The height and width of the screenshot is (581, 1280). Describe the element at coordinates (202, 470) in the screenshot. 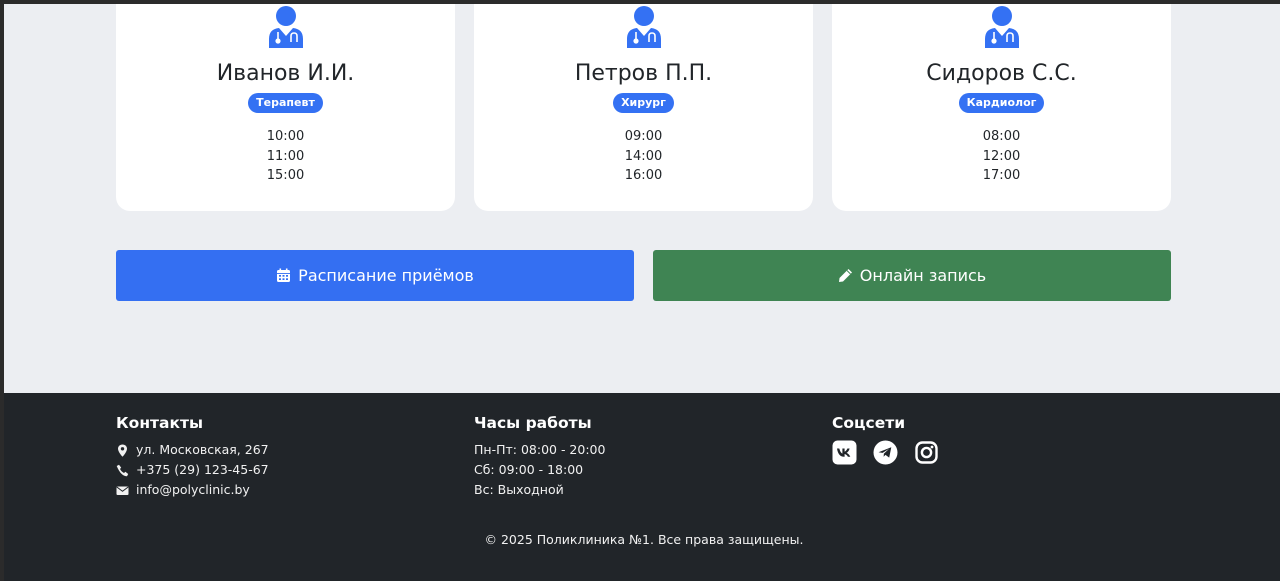

I see `phone-text: +375 (29) 123-45-67` at that location.